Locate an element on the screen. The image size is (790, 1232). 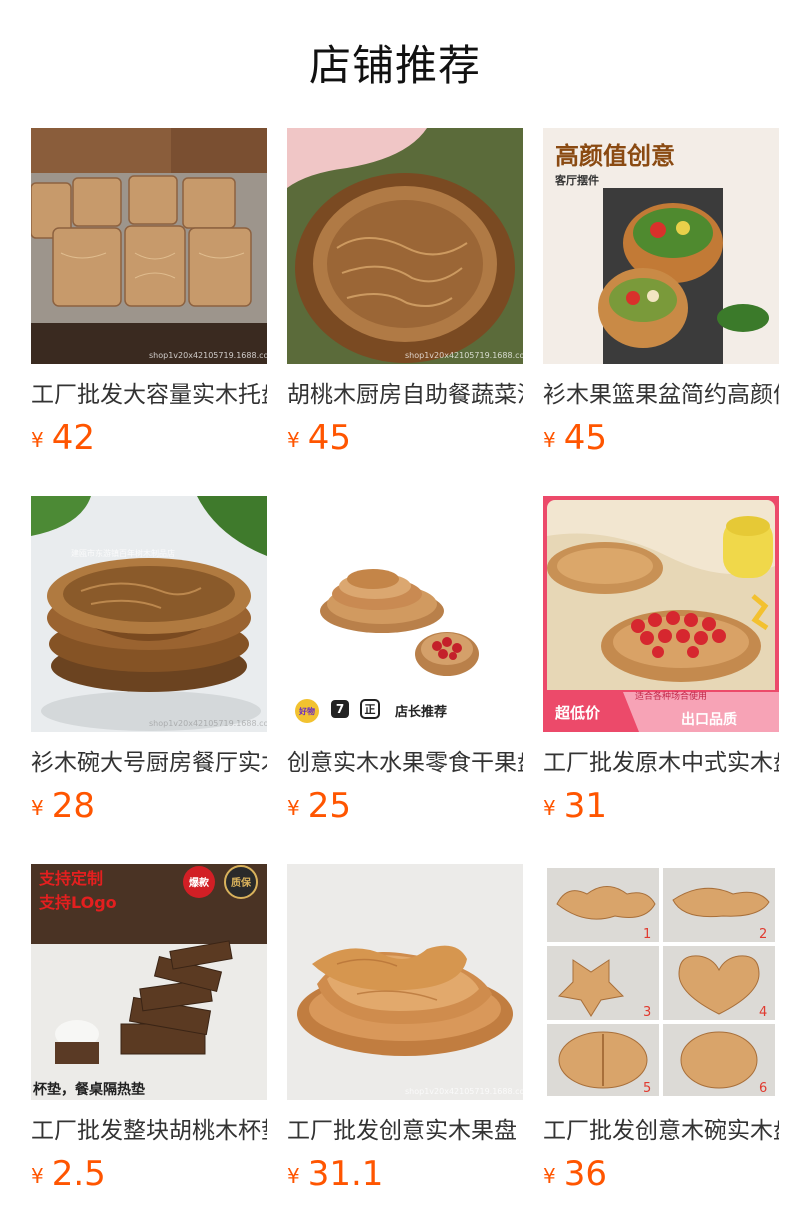
product-name: 衫木碗大号厨房餐厅实木碗 is located at coordinates (149, 763).